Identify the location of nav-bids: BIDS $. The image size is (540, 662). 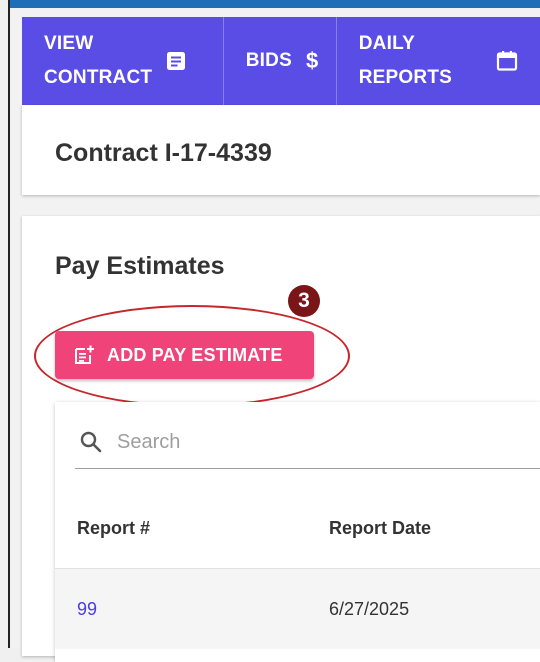
(280, 61).